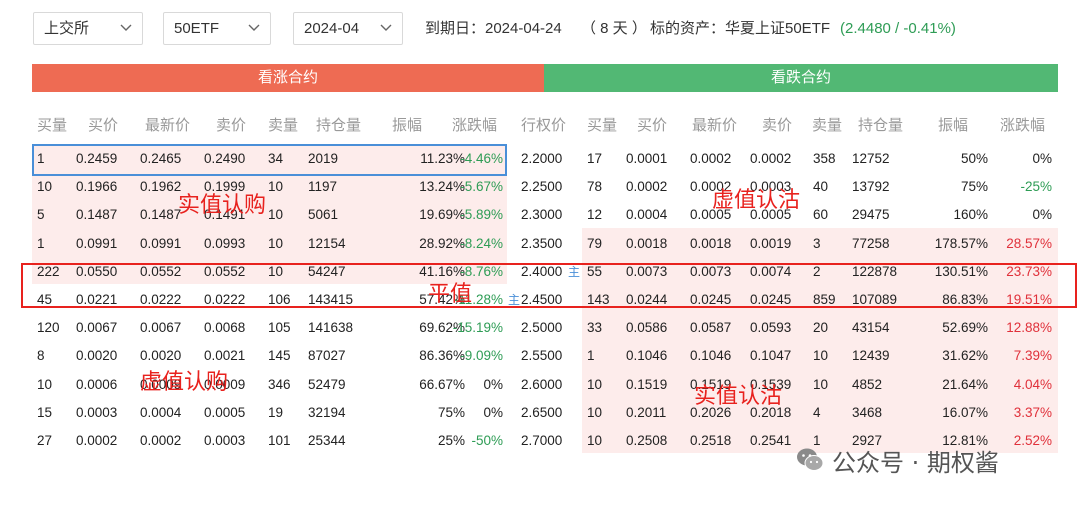 Image resolution: width=1080 pixels, height=505 pixels. I want to click on call-cell: 1197, so click(323, 186).